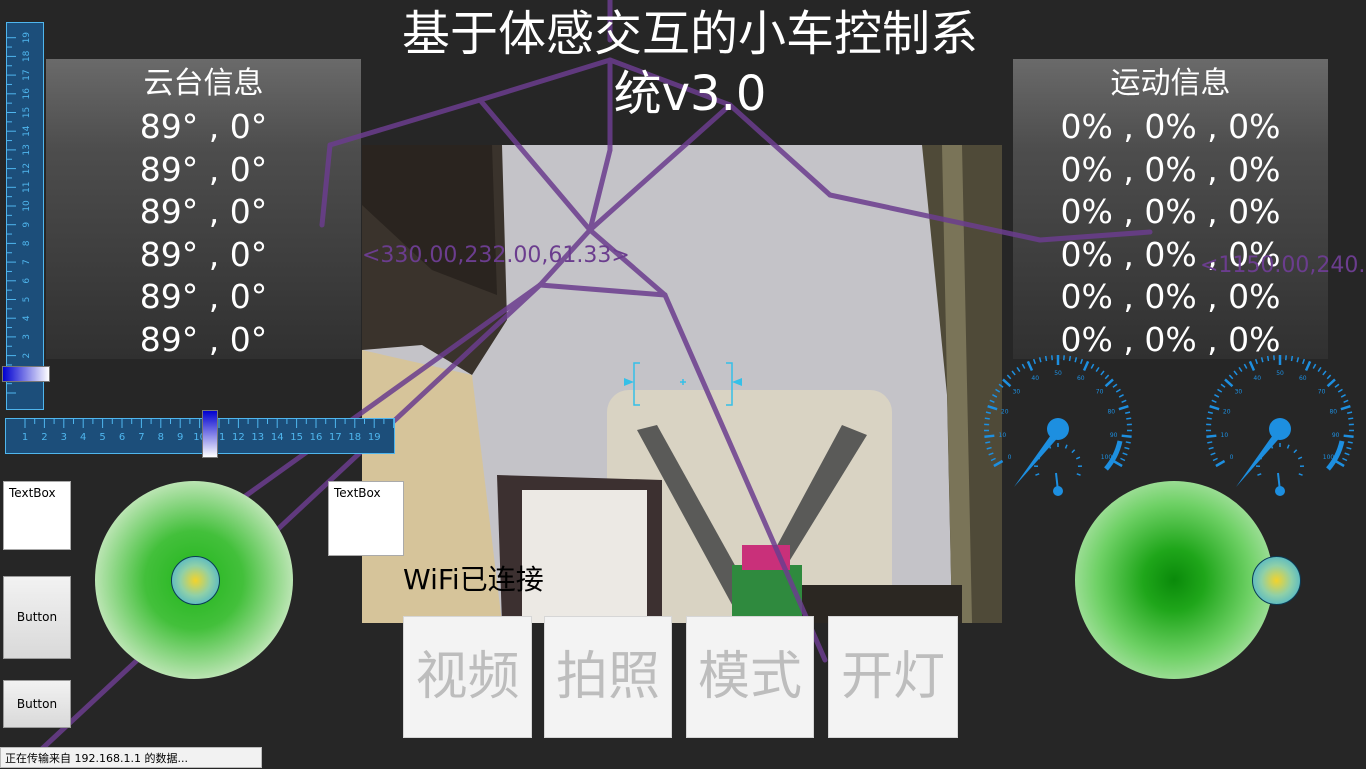 Image resolution: width=1366 pixels, height=769 pixels. What do you see at coordinates (27, 149) in the screenshot?
I see `vertical-ruler-label: 13` at bounding box center [27, 149].